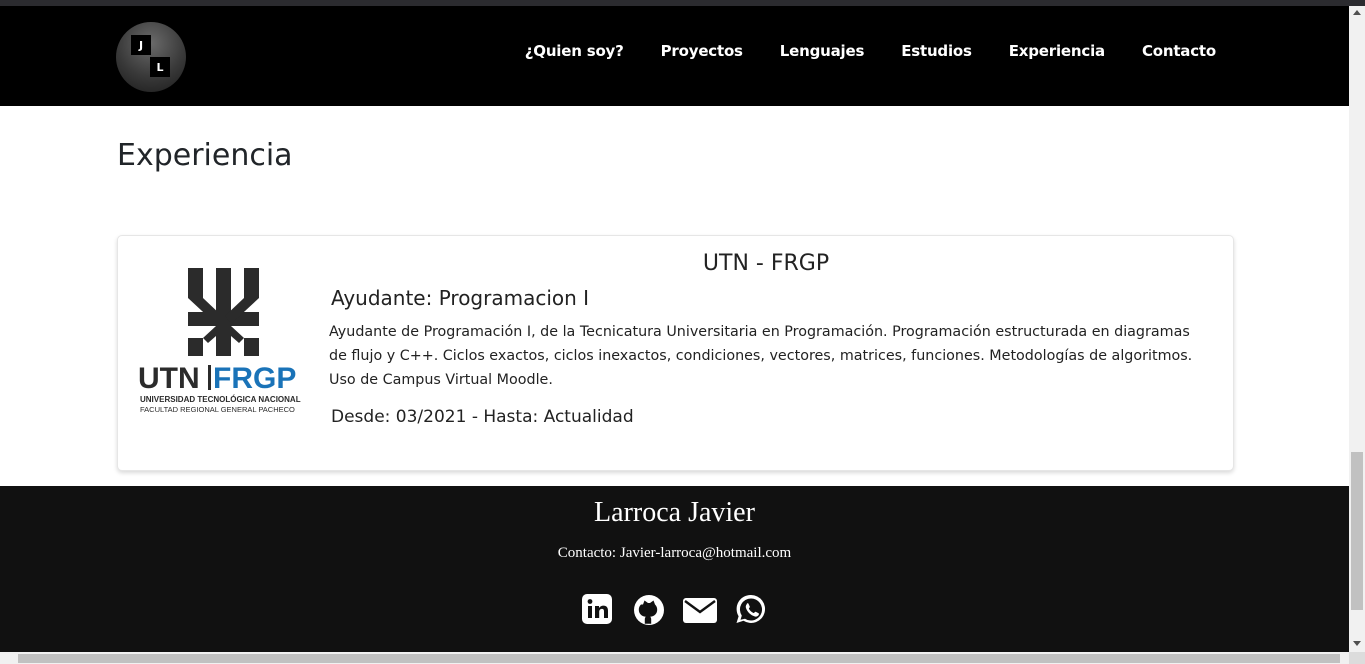  I want to click on horizontal-scrollbar, so click(674, 658).